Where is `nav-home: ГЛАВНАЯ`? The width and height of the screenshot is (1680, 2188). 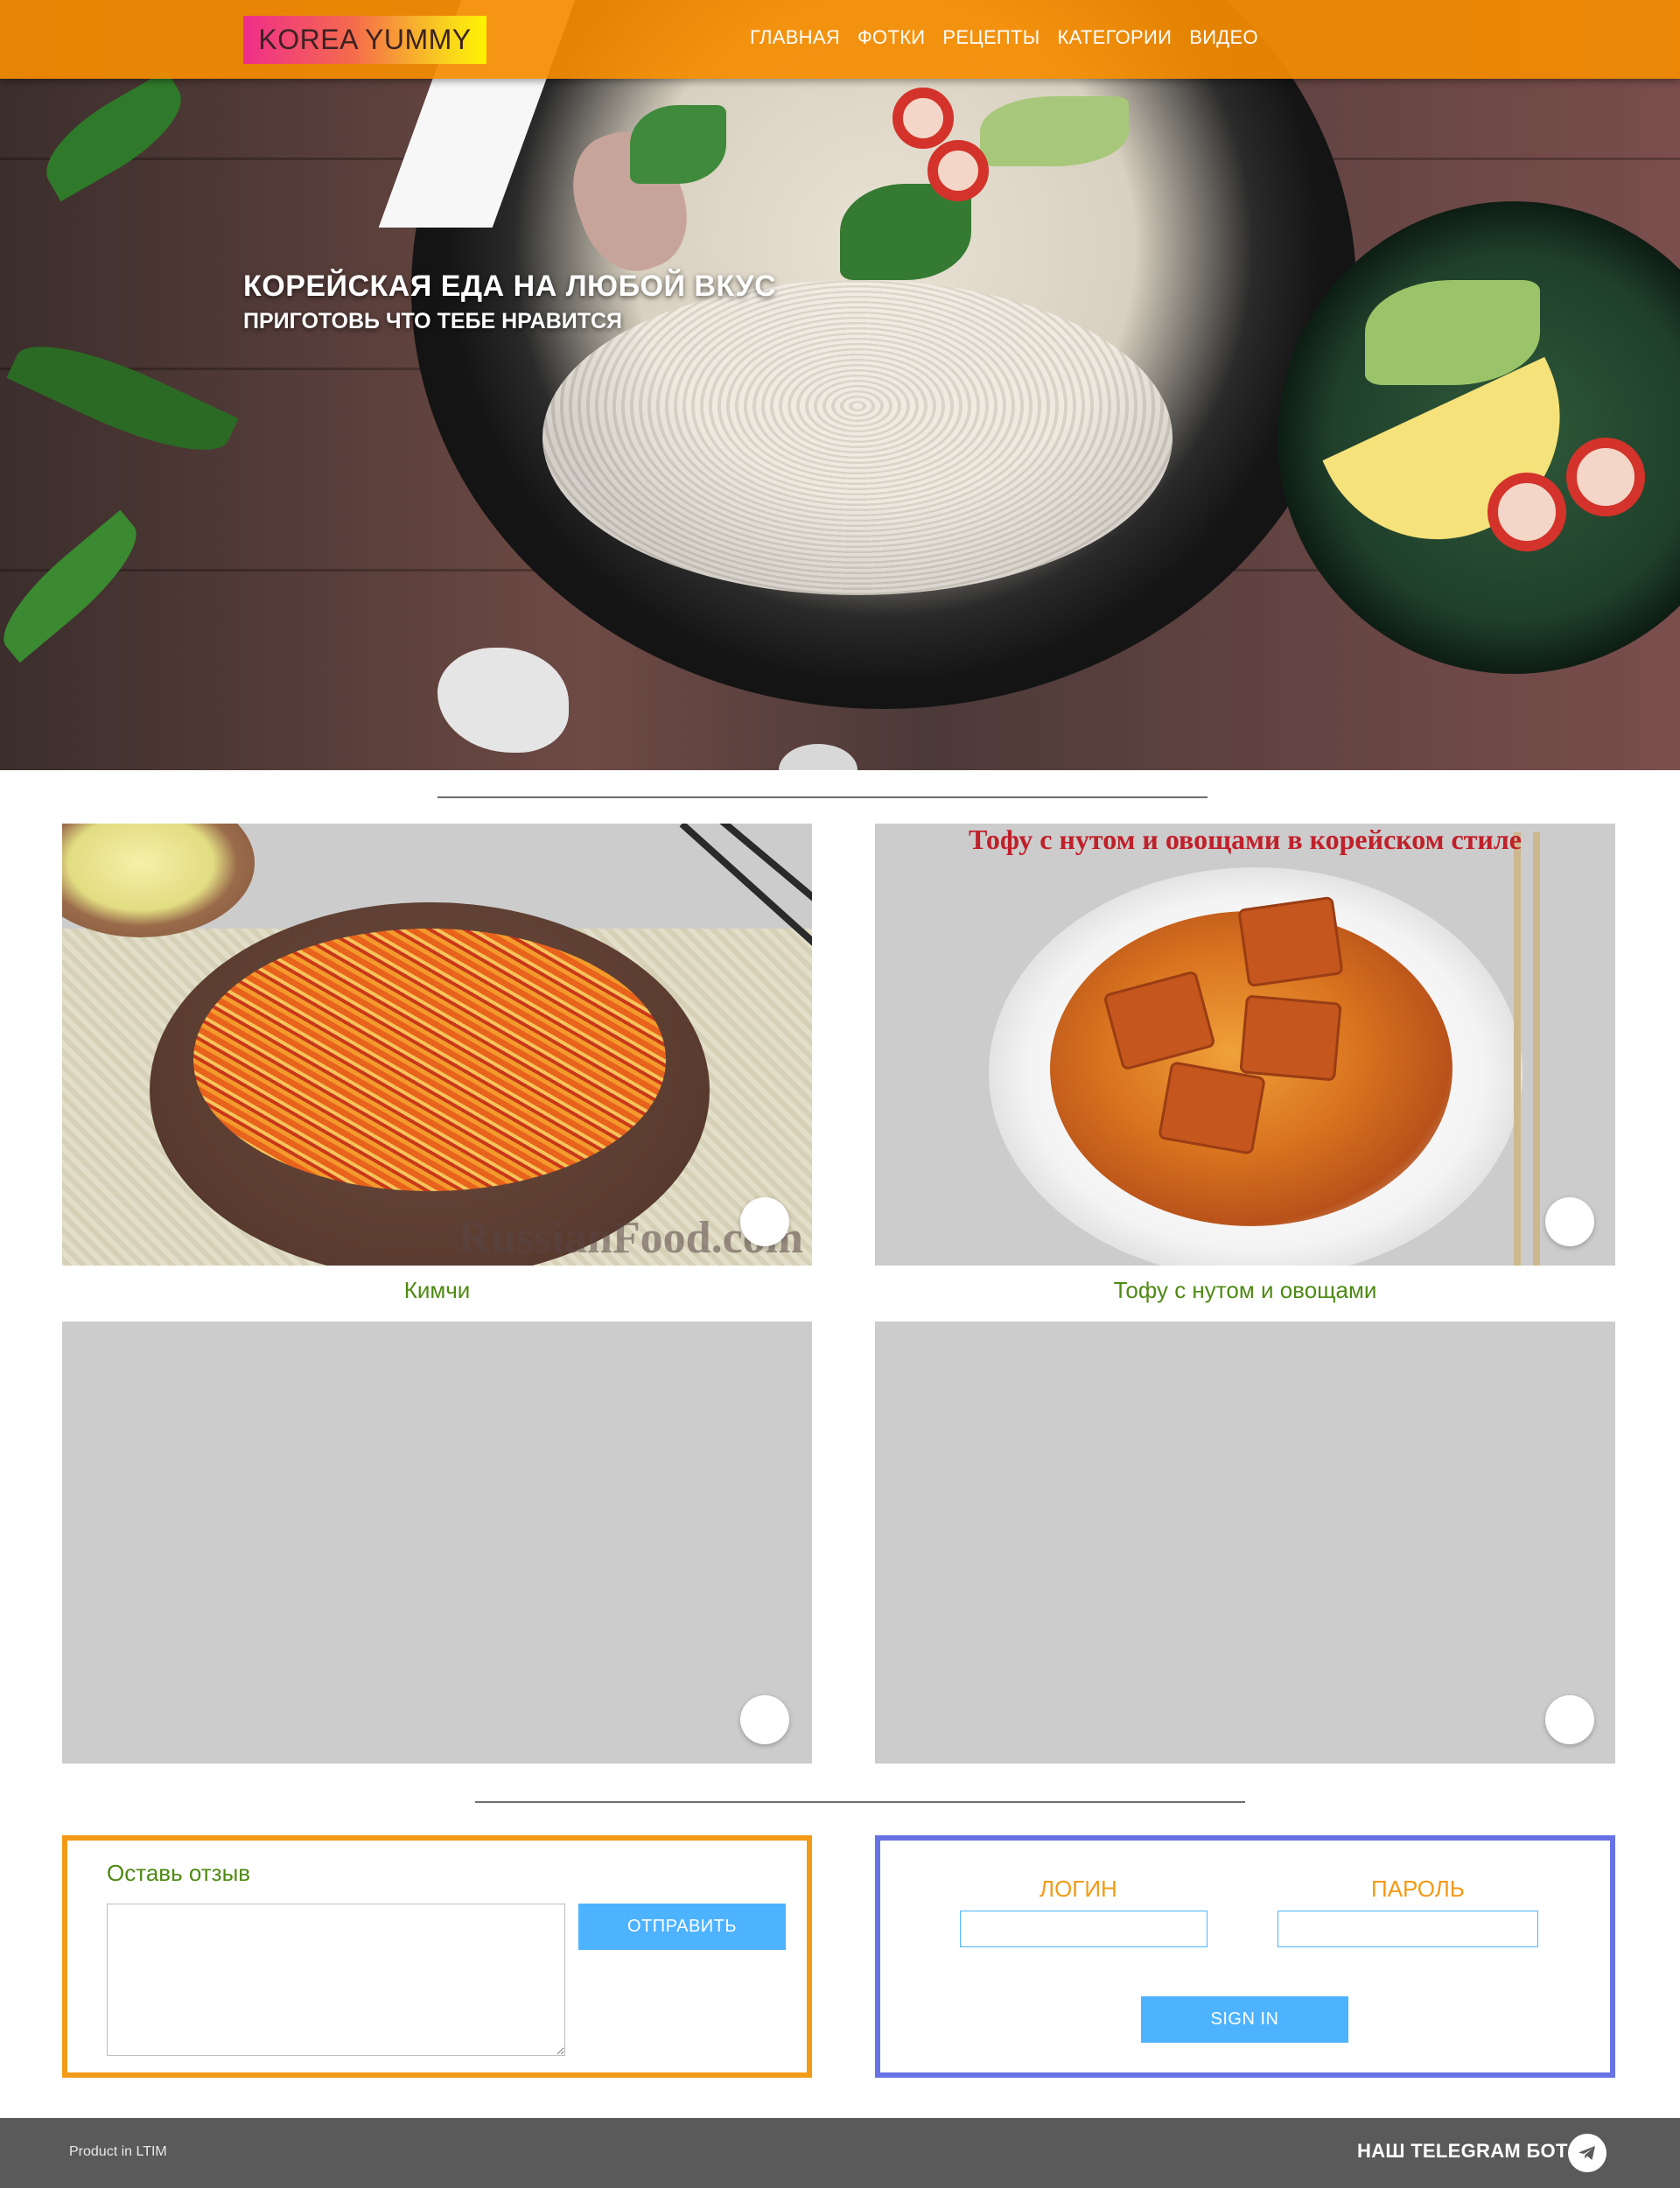
nav-home: ГЛАВНАЯ is located at coordinates (795, 37).